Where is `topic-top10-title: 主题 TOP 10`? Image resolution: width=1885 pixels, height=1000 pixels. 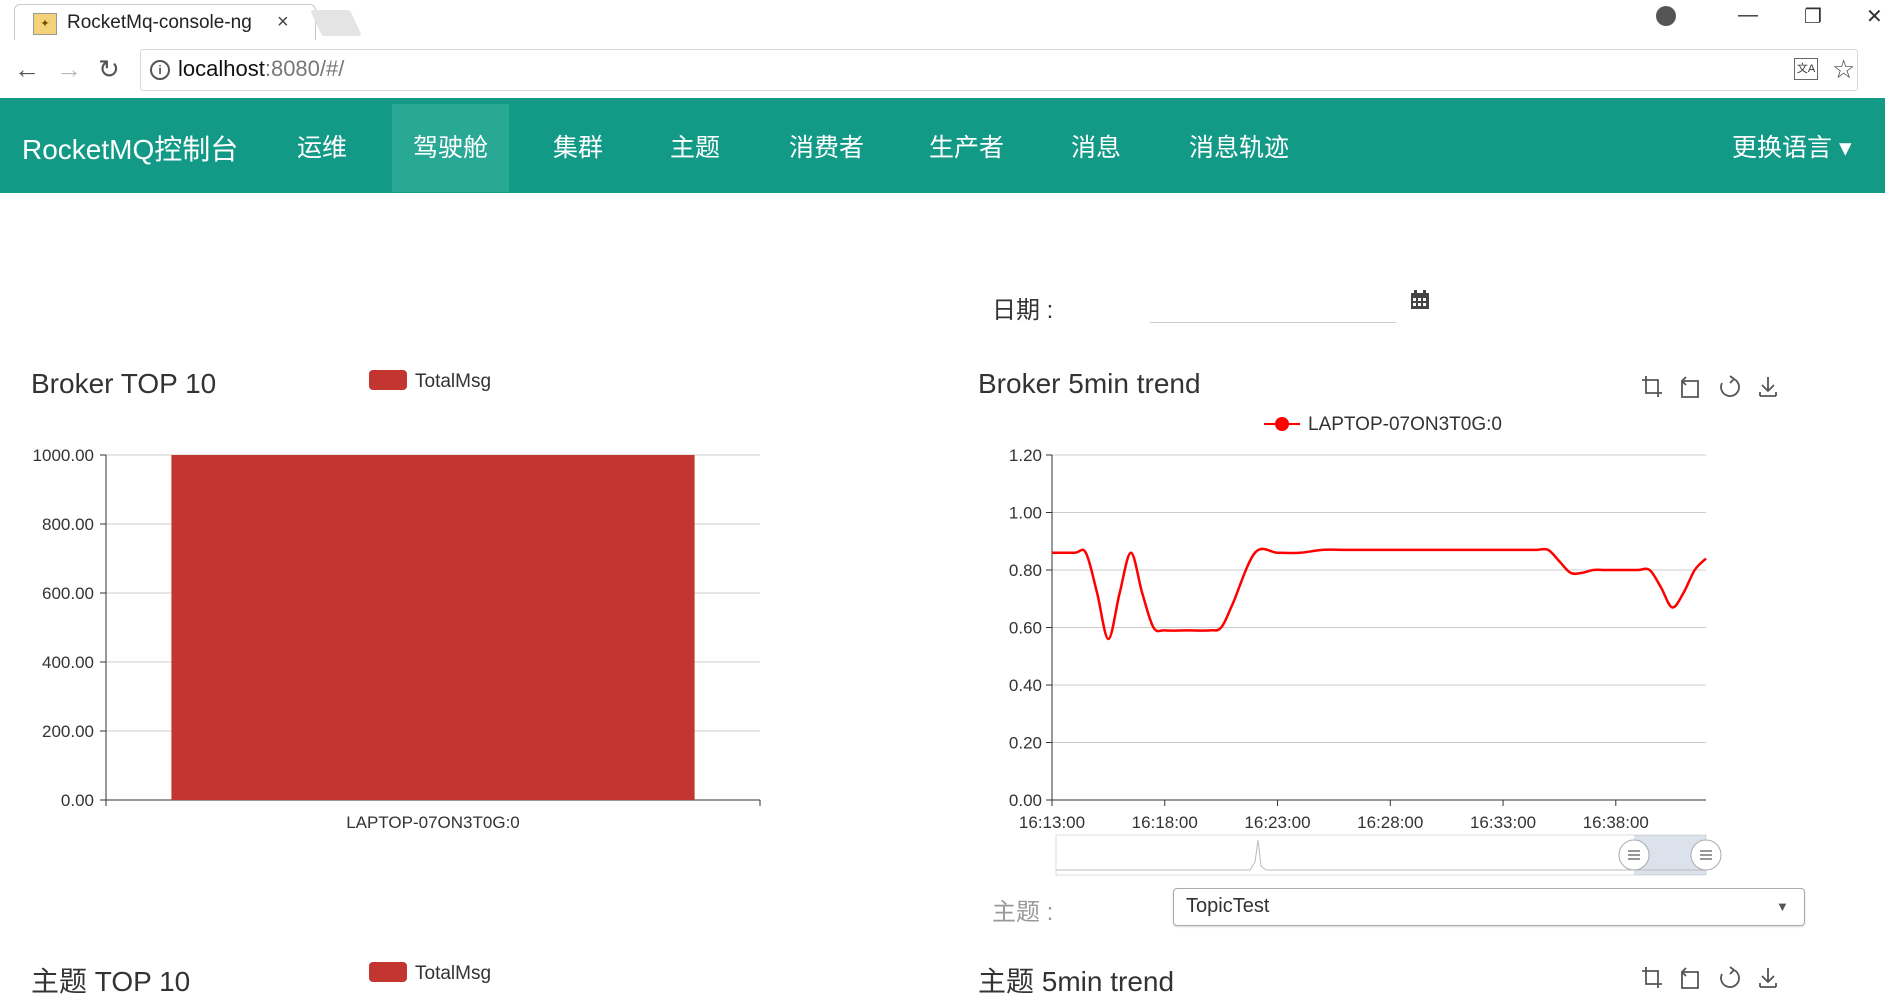 topic-top10-title: 主题 TOP 10 is located at coordinates (111, 981).